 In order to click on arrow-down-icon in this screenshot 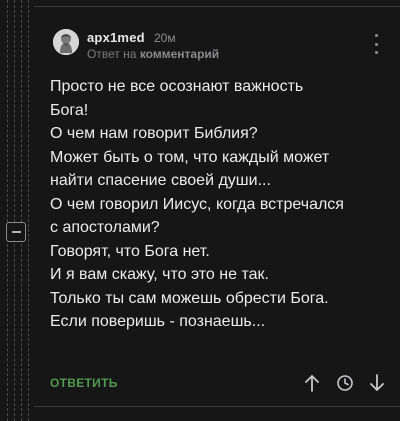, I will do `click(377, 383)`.